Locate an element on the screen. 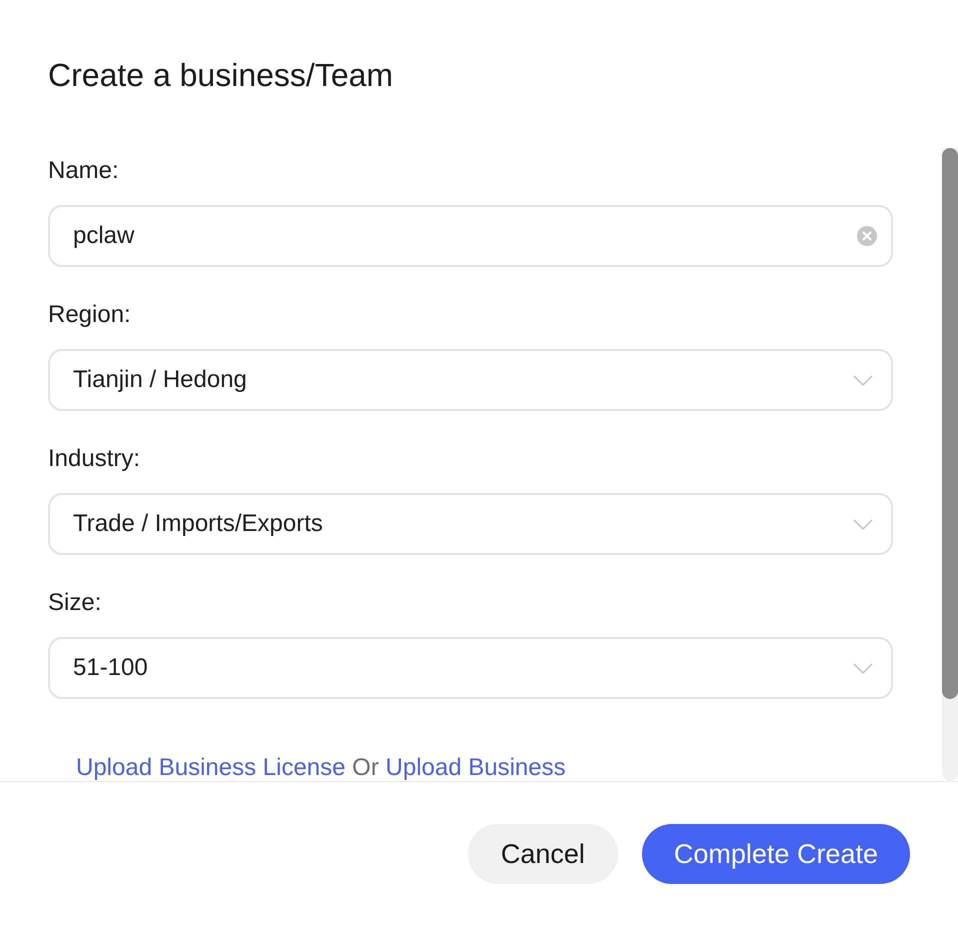  dropdown-field: Tianjin / Hedong is located at coordinates (470, 380).